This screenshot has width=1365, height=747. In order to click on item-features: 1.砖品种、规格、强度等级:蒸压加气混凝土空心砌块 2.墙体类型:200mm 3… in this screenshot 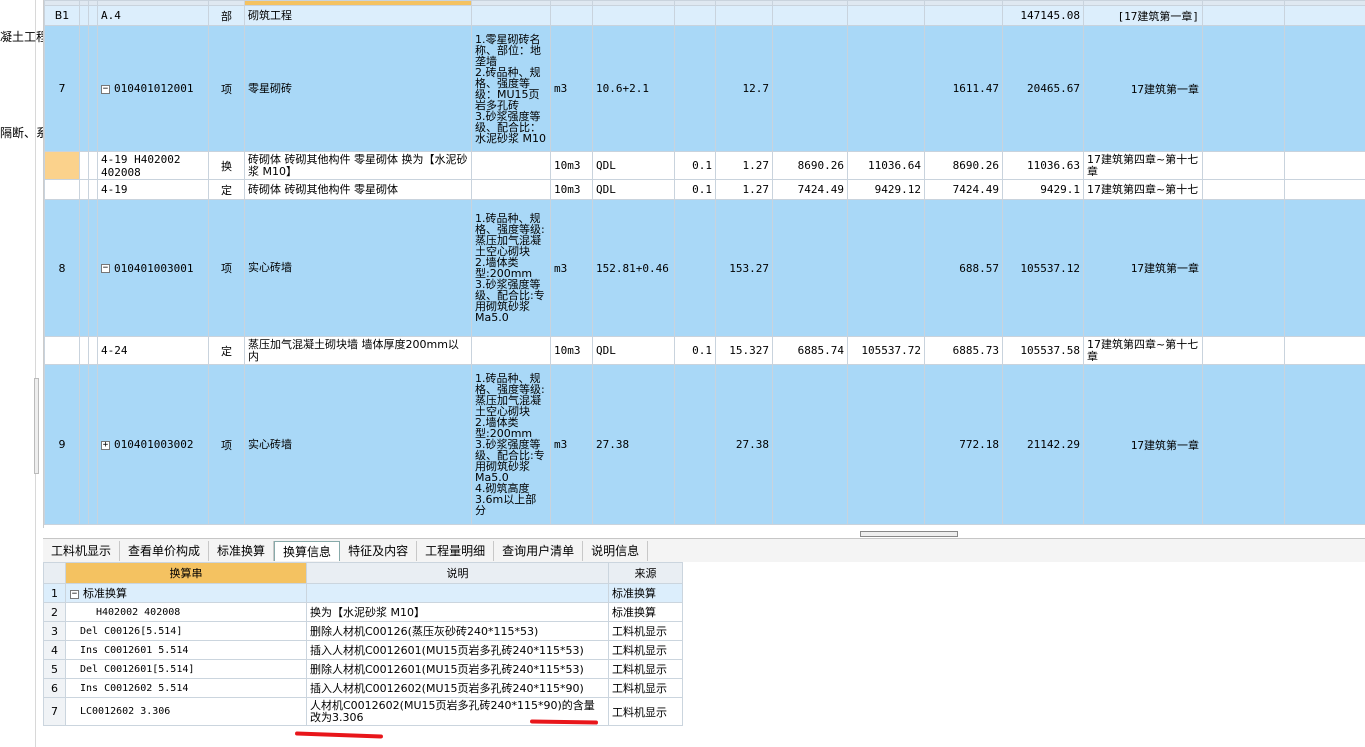, I will do `click(511, 444)`.